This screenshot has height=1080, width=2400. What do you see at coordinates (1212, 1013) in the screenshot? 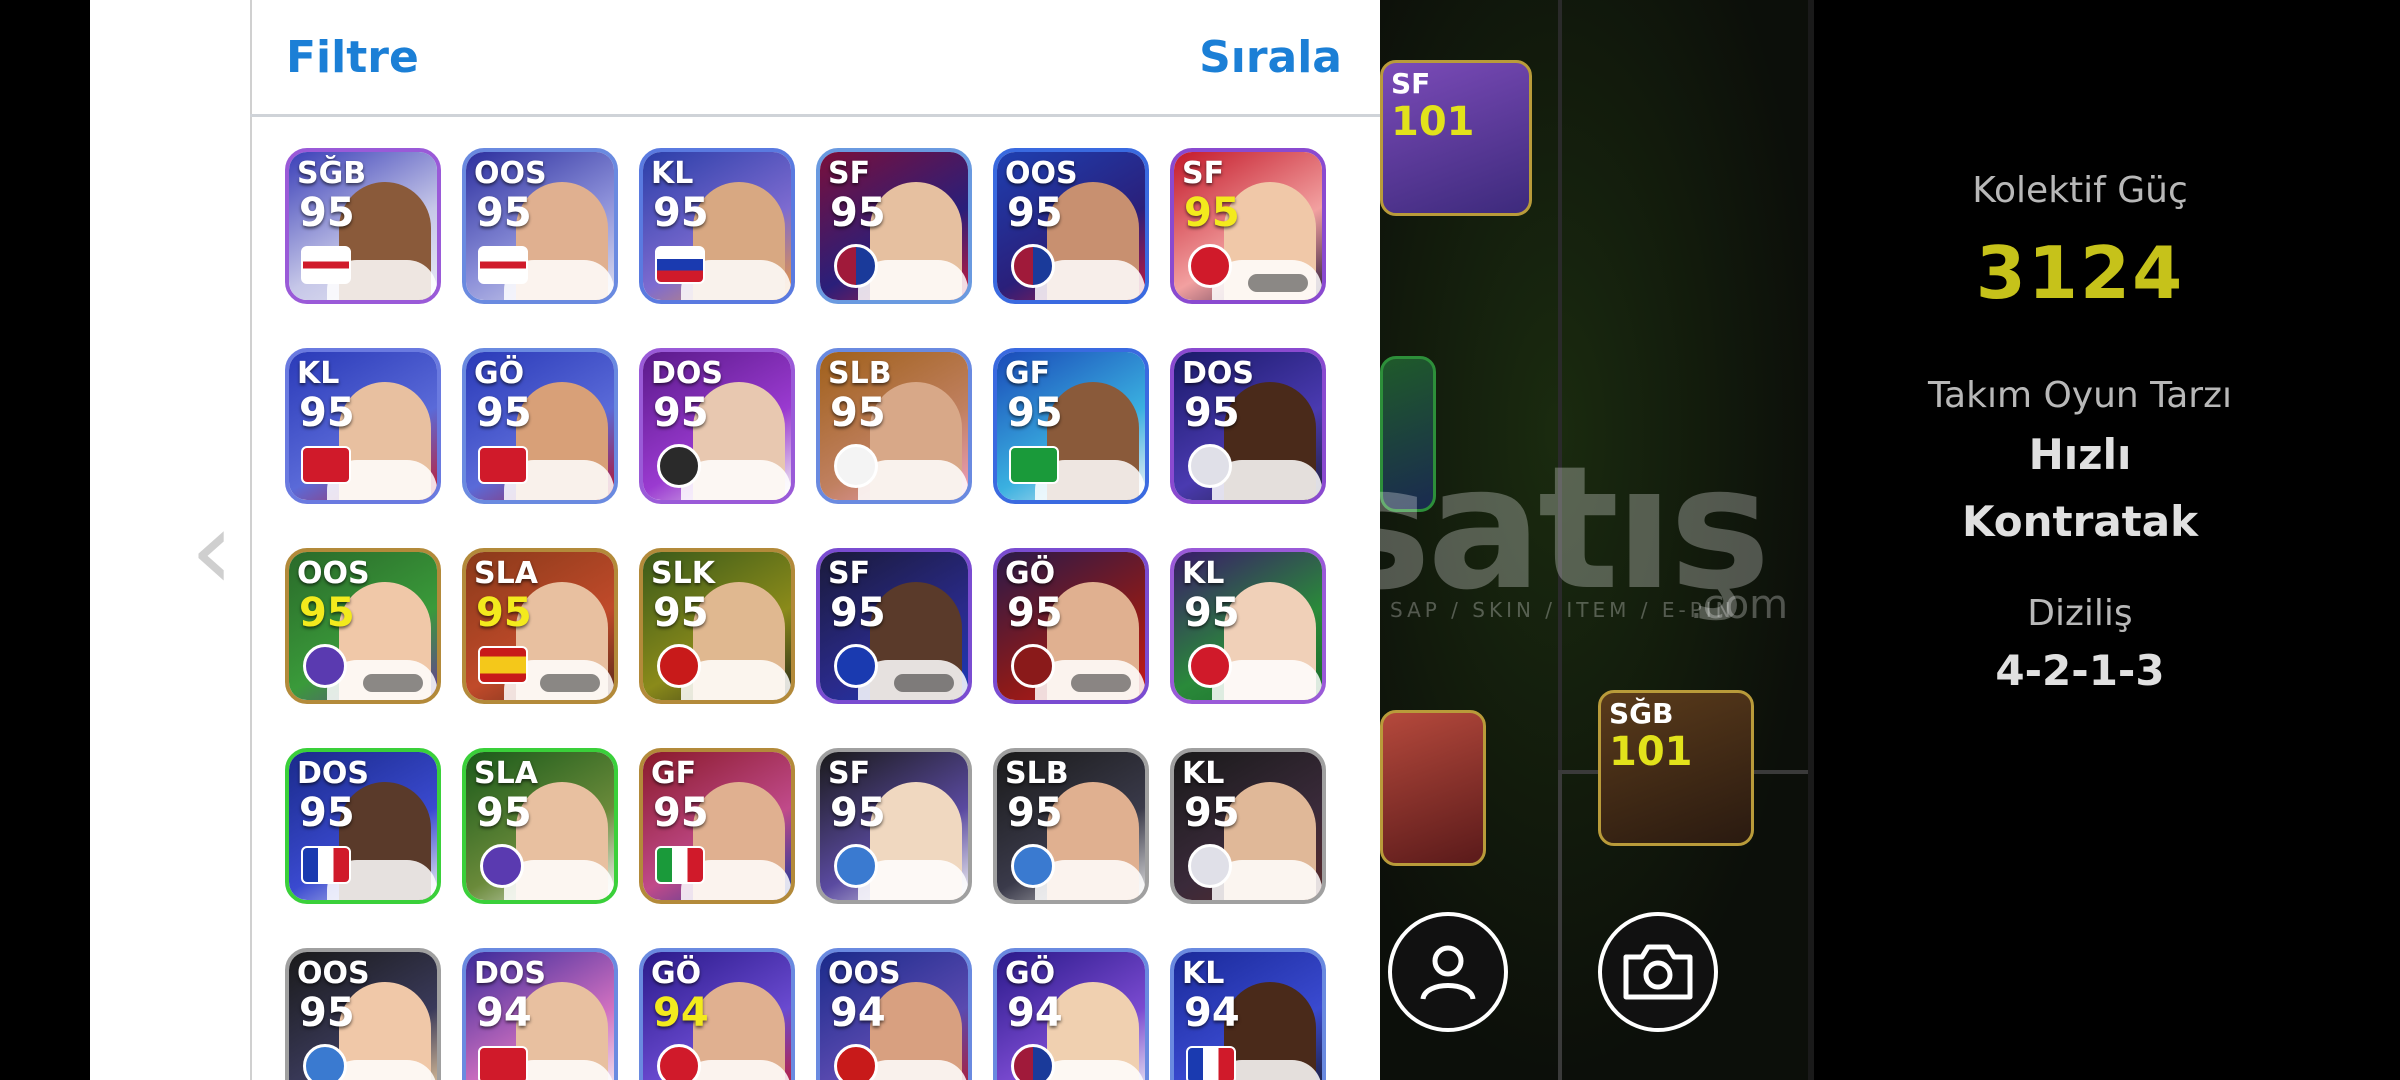
I see `player-rating: 94` at bounding box center [1212, 1013].